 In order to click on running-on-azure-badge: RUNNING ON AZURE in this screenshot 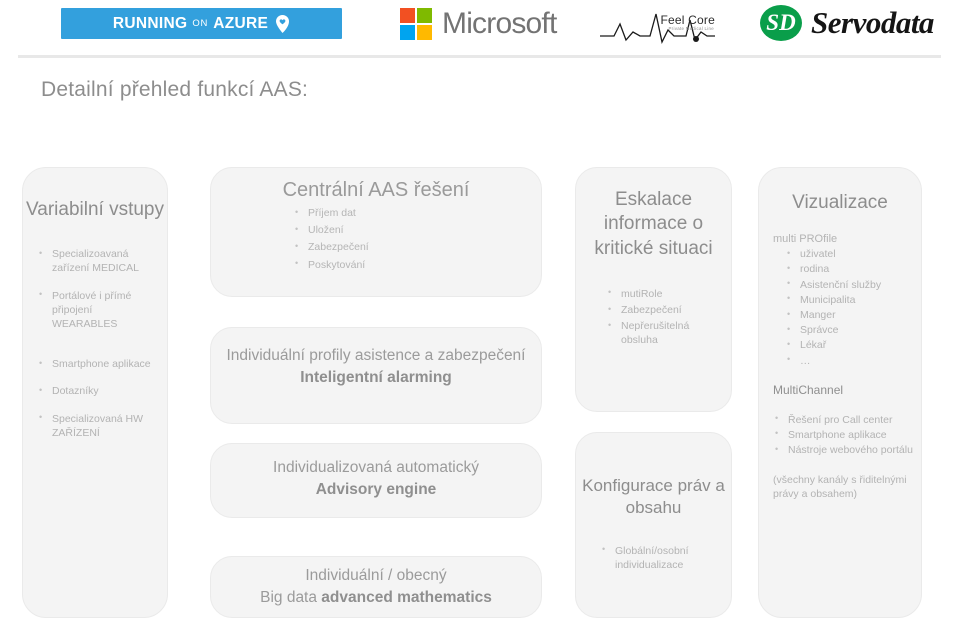, I will do `click(201, 23)`.